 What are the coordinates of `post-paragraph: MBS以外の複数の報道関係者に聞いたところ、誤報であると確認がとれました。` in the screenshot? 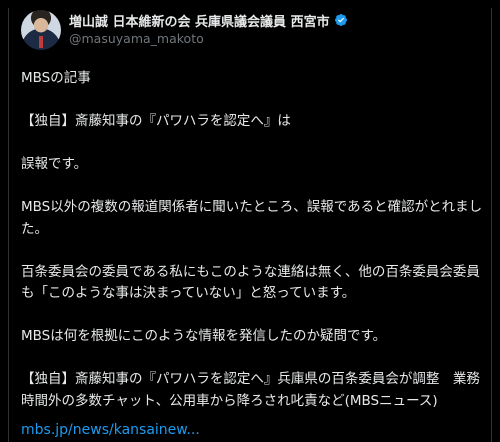 It's located at (252, 218).